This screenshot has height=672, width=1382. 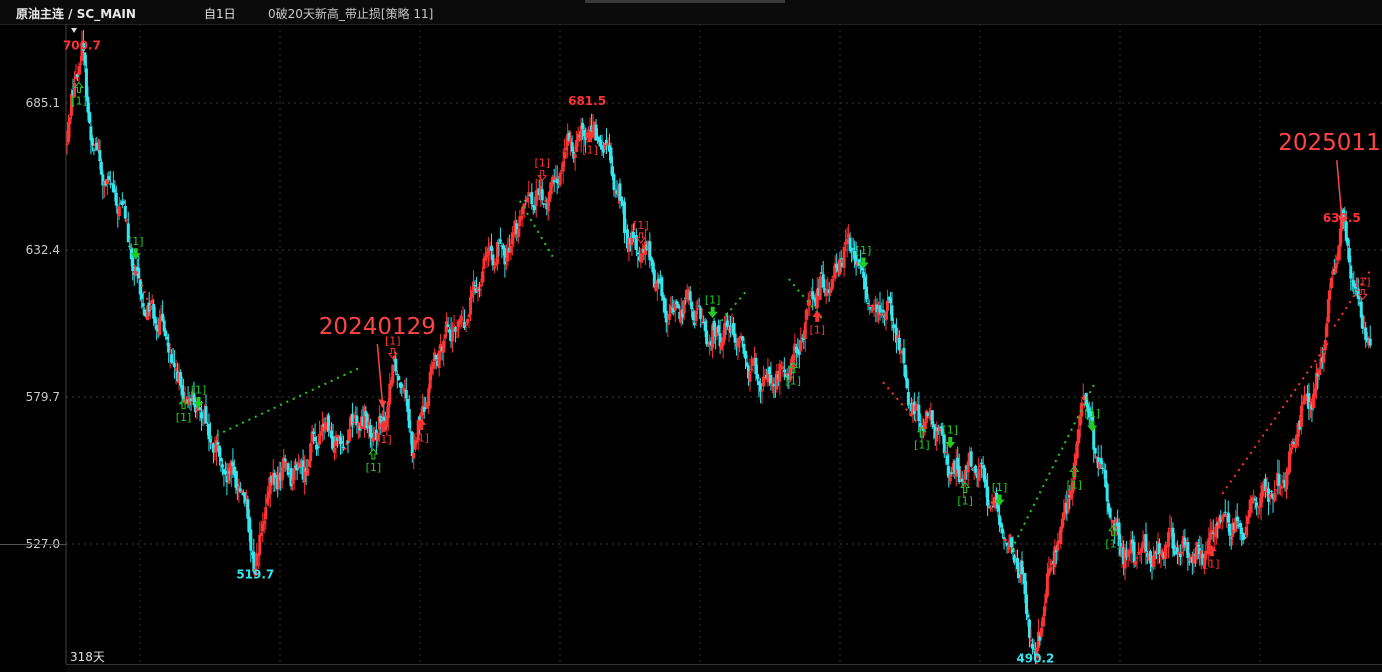 I want to click on price-extreme-label: 681.5, so click(x=587, y=101).